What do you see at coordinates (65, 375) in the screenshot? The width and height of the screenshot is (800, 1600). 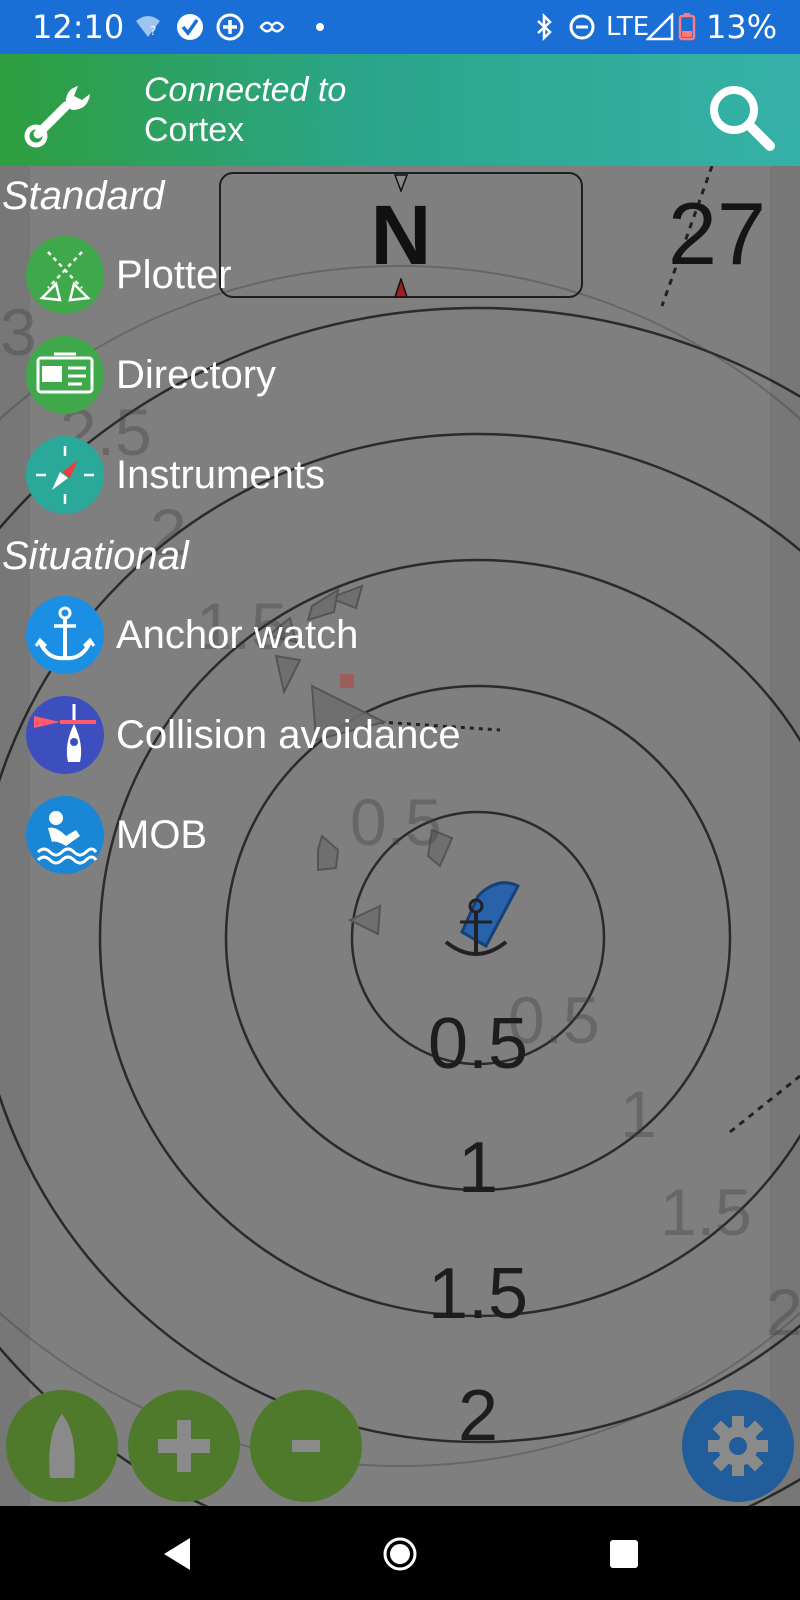 I see `directory-card-icon` at bounding box center [65, 375].